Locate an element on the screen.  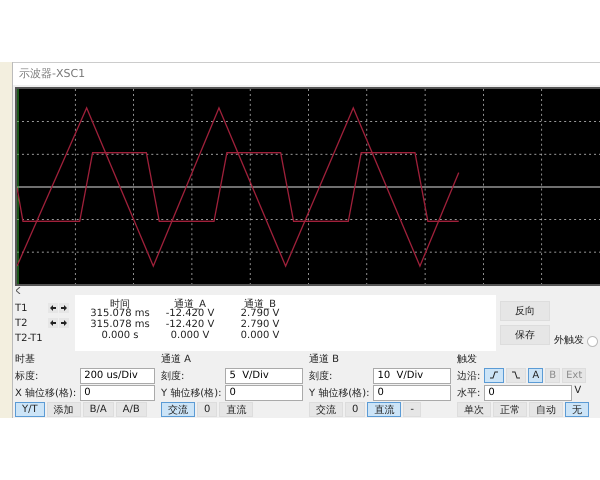
cursor-label: T2 is located at coordinates (21, 323).